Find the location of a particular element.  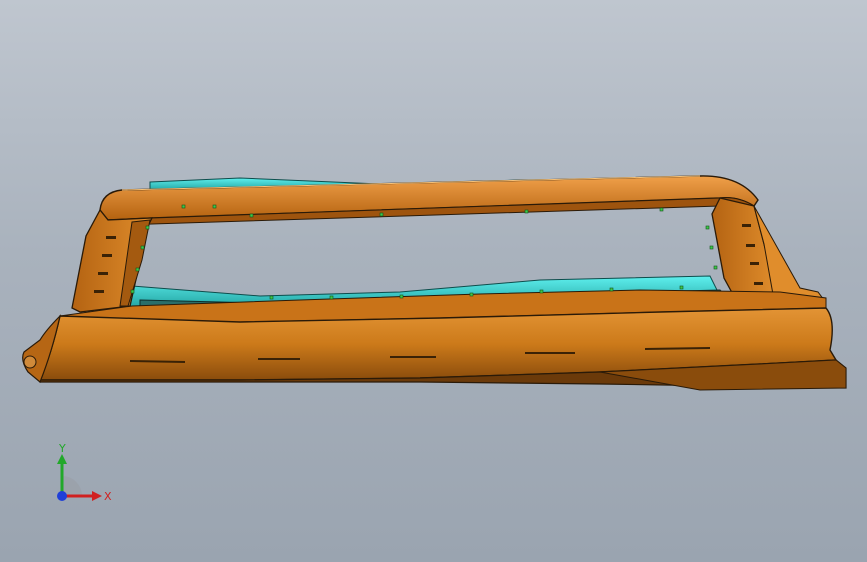

y-axis-label: Y is located at coordinates (62, 448).